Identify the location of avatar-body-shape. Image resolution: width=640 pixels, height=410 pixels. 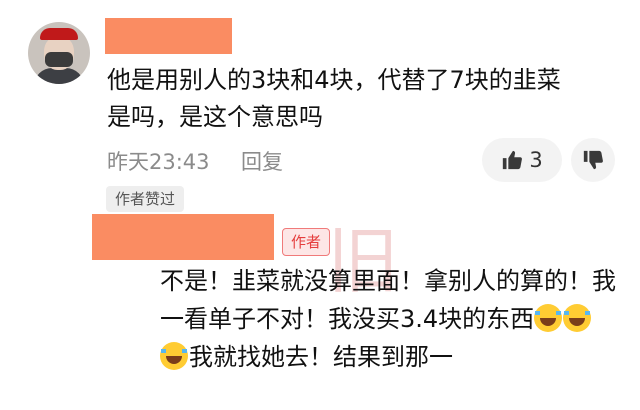
(59, 76).